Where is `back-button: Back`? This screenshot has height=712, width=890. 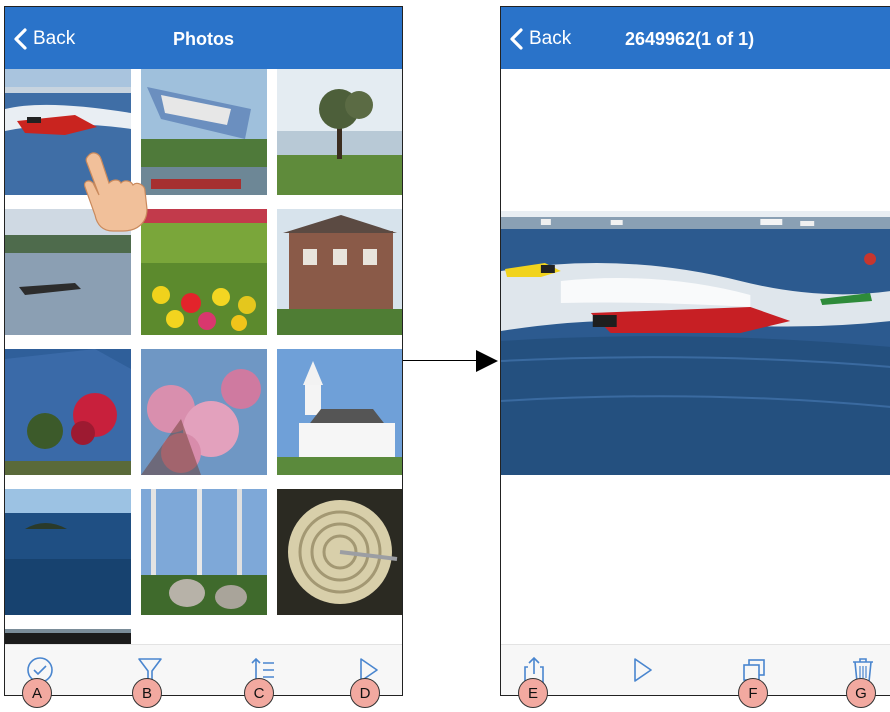
back-button: Back is located at coordinates (540, 39).